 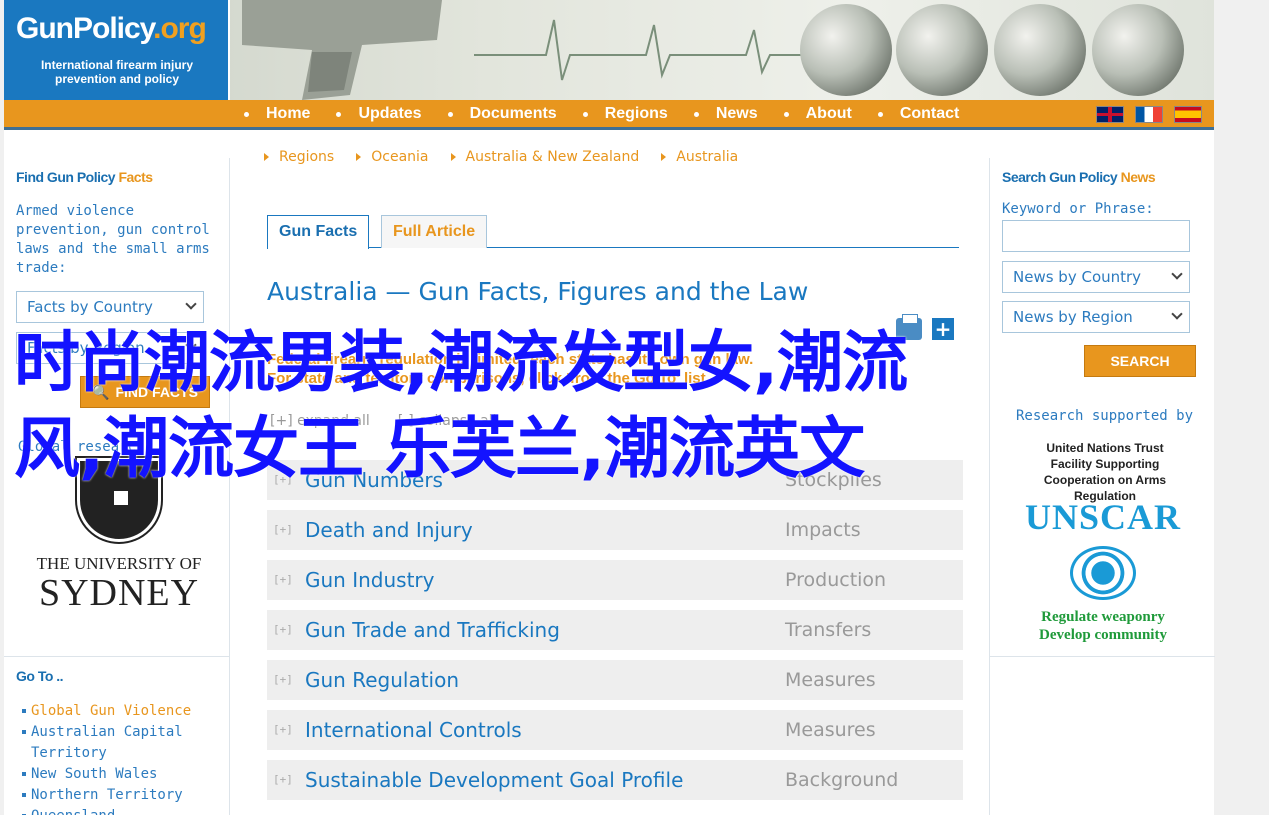 What do you see at coordinates (918, 114) in the screenshot?
I see `nav-contact: Contact` at bounding box center [918, 114].